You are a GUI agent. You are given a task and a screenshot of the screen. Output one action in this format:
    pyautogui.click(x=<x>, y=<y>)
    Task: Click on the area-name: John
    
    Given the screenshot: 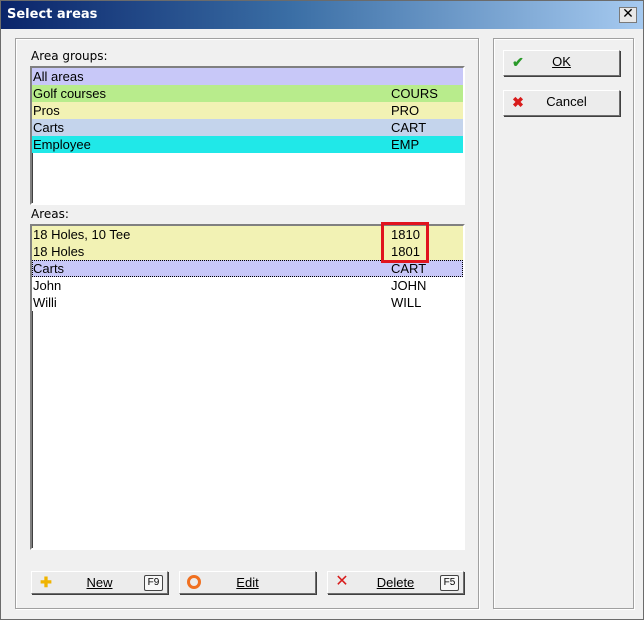 What is the action you would take?
    pyautogui.click(x=47, y=285)
    